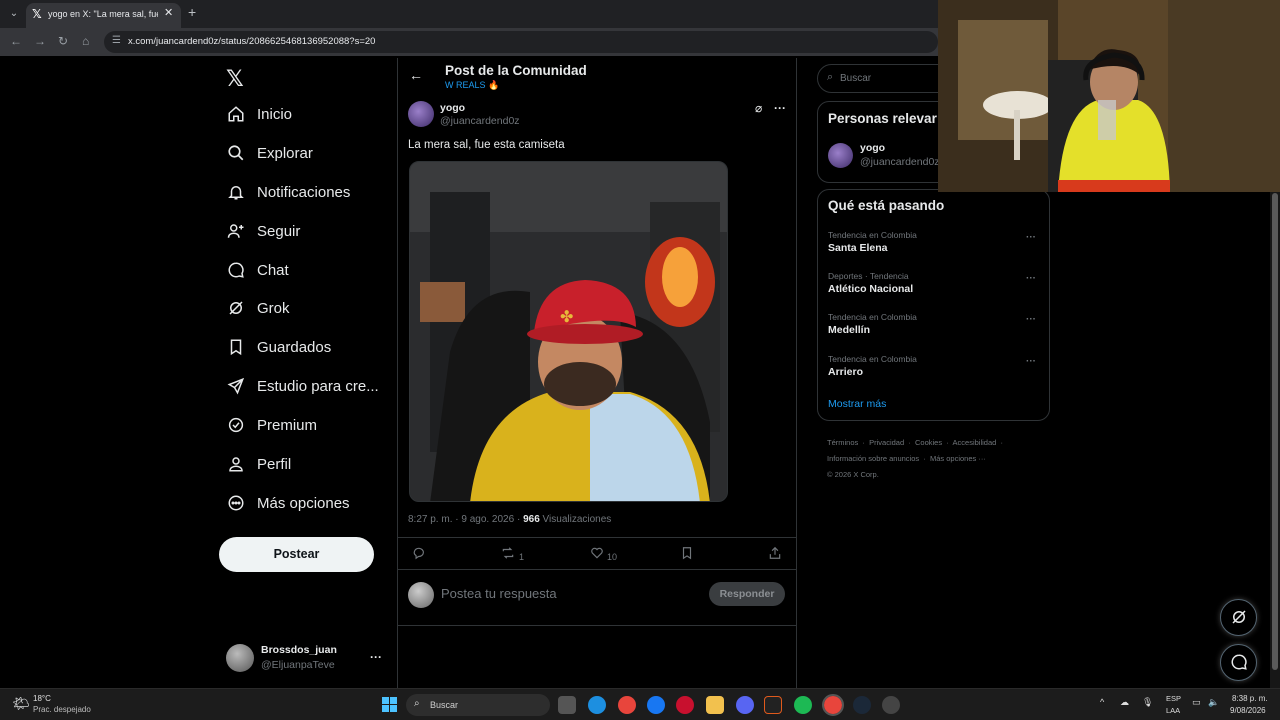 The height and width of the screenshot is (720, 1280). I want to click on grok-icon, so click(236, 309).